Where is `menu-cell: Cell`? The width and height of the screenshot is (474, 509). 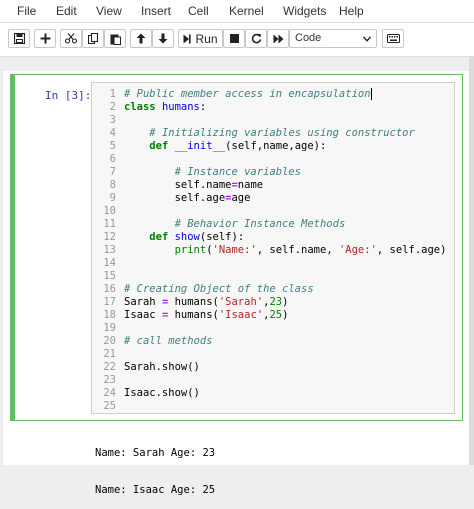
menu-cell: Cell is located at coordinates (198, 11).